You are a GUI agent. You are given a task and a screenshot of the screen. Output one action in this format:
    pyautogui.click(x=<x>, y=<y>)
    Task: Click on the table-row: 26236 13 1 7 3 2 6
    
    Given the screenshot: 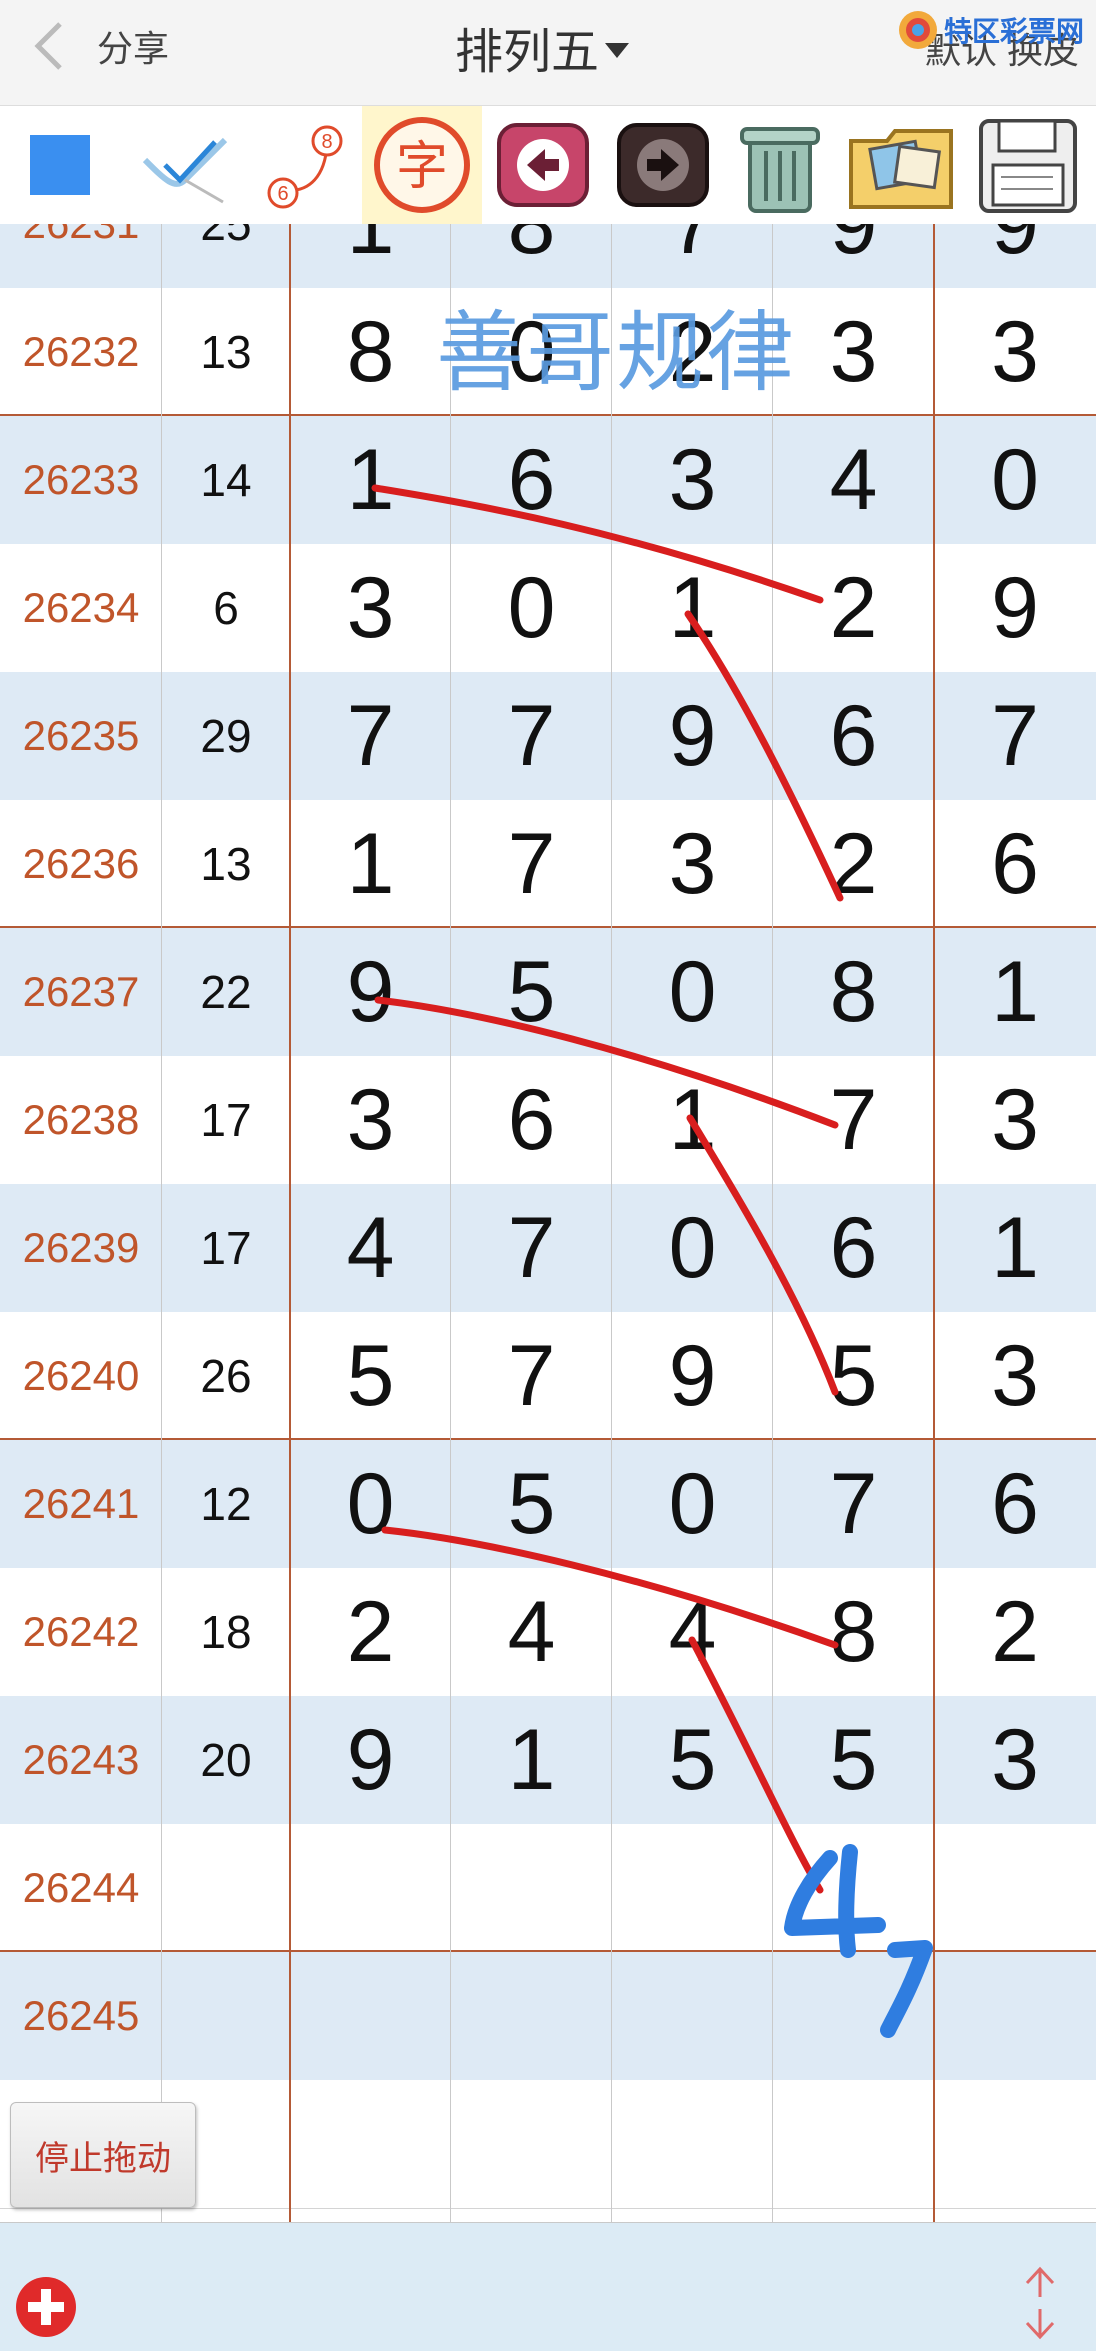 What is the action you would take?
    pyautogui.click(x=548, y=864)
    